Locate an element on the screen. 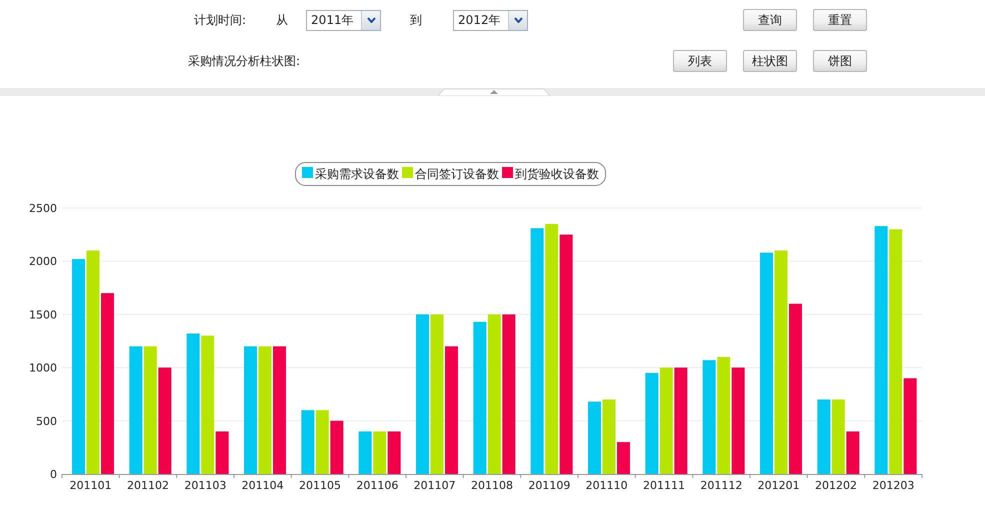  to-label: 到 is located at coordinates (416, 20).